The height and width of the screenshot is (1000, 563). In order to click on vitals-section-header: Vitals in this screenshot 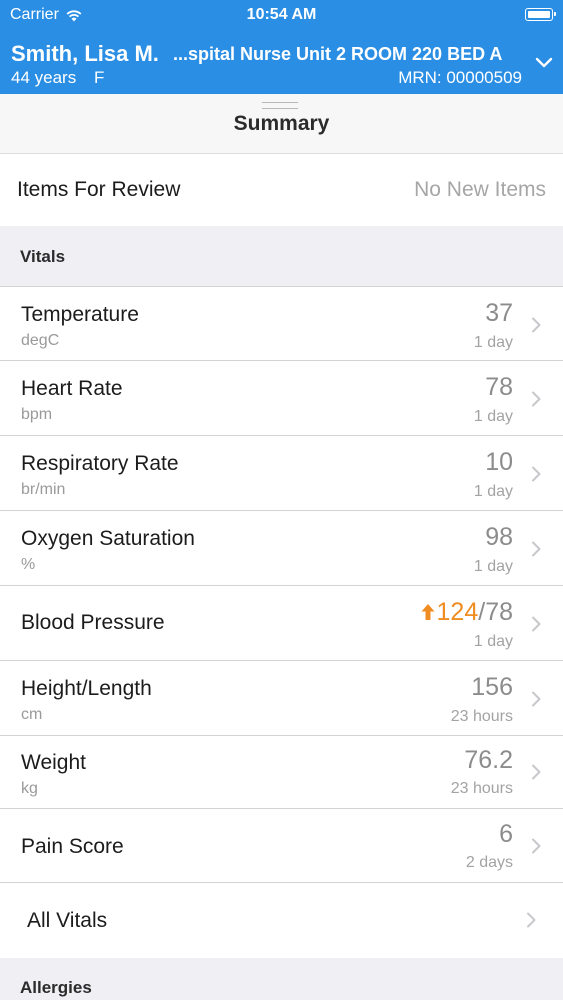, I will do `click(281, 256)`.